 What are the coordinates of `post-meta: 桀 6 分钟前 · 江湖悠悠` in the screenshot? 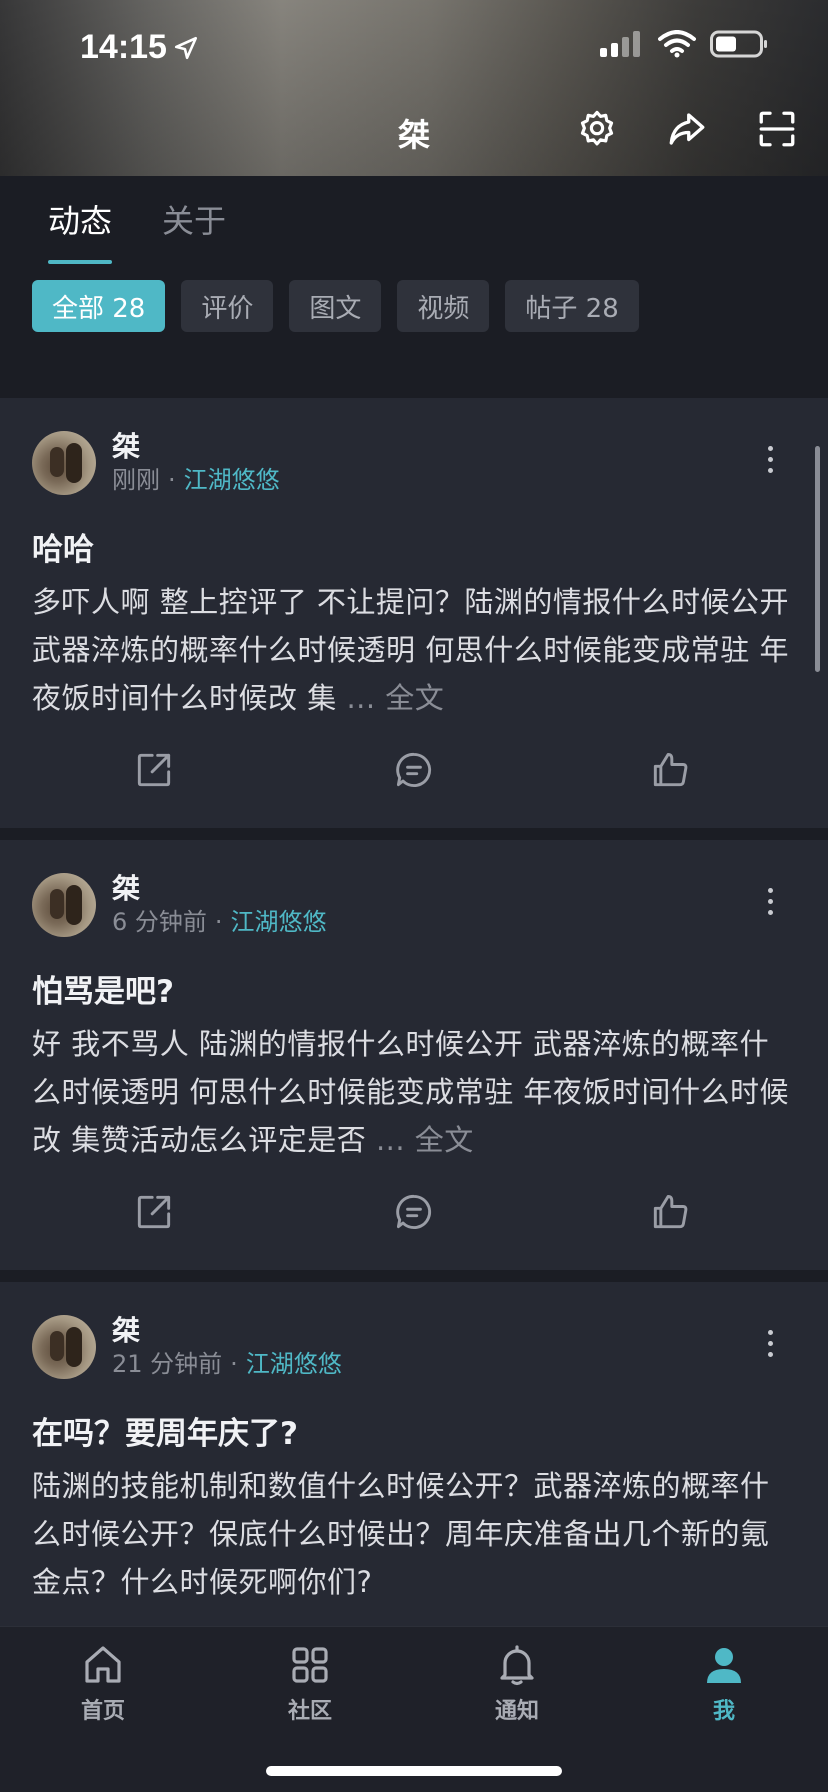 It's located at (219, 905).